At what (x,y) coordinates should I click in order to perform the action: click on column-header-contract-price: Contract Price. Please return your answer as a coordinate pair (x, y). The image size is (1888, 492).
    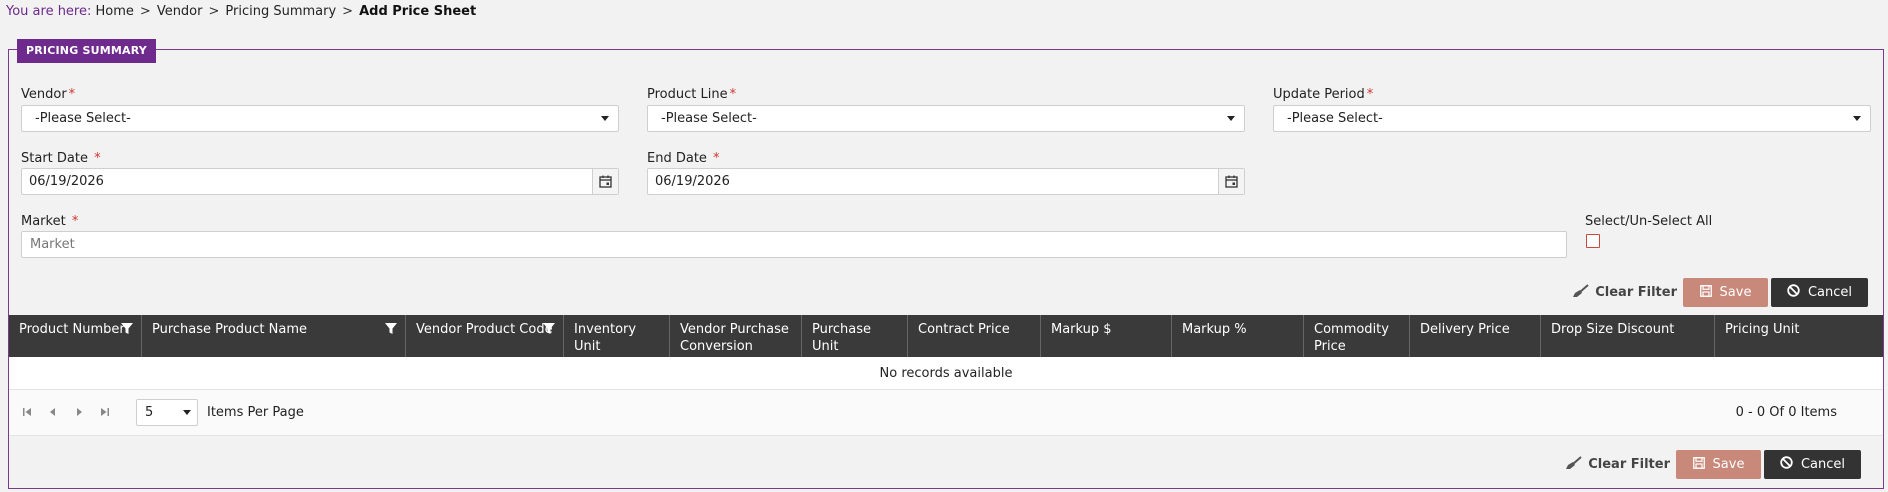
    Looking at the image, I should click on (974, 336).